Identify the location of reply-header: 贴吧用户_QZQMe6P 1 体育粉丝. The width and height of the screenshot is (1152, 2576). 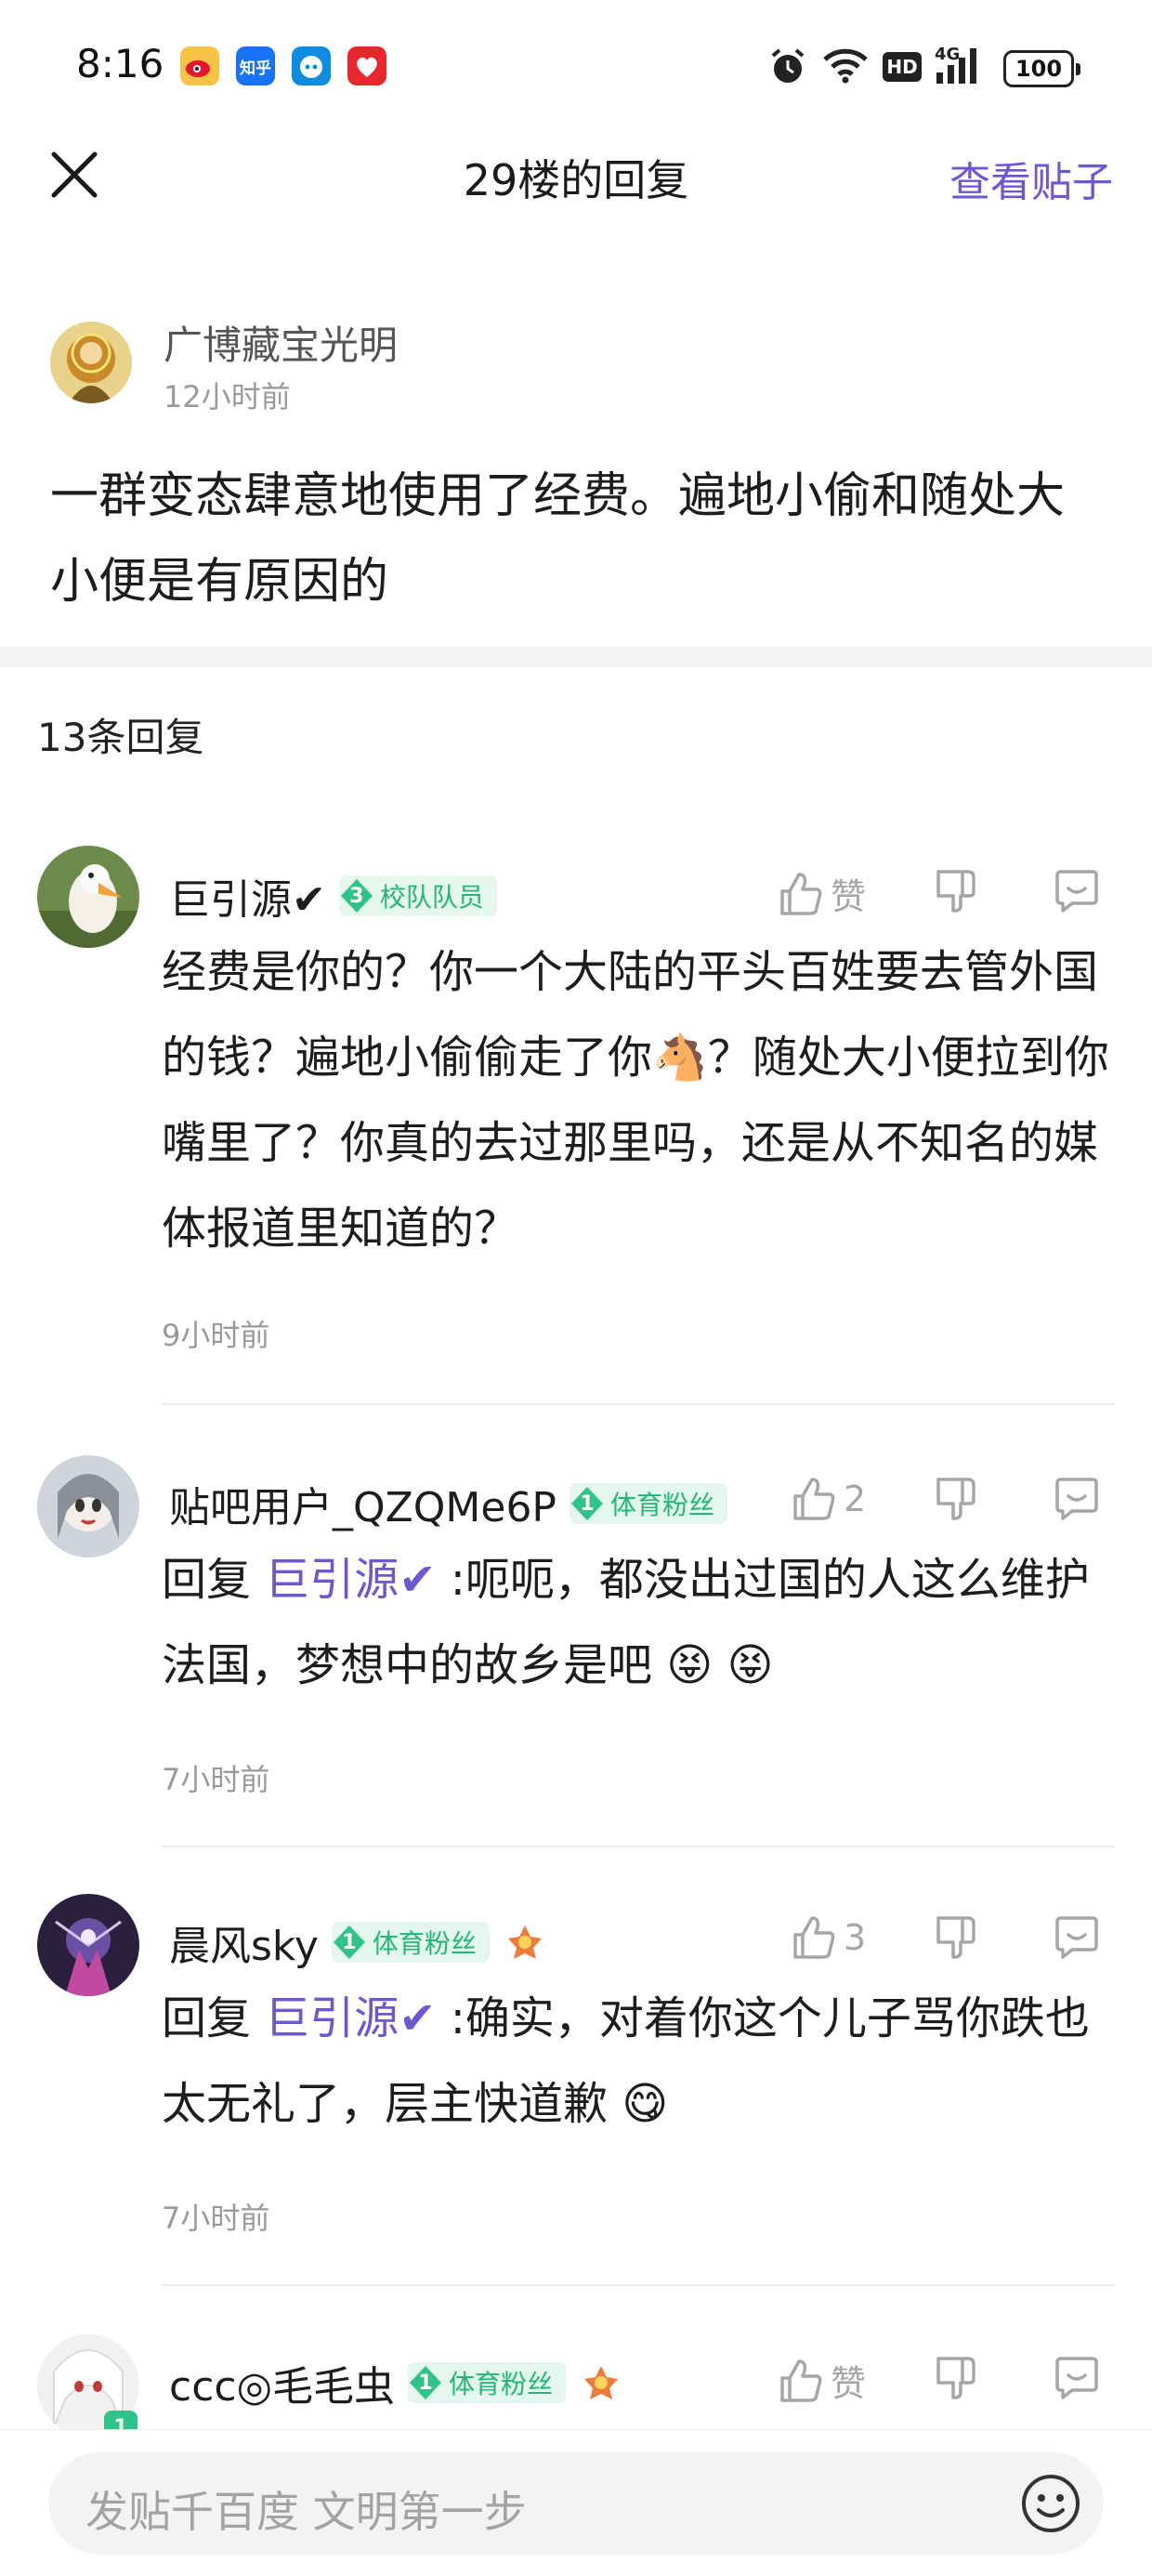
(448, 1503).